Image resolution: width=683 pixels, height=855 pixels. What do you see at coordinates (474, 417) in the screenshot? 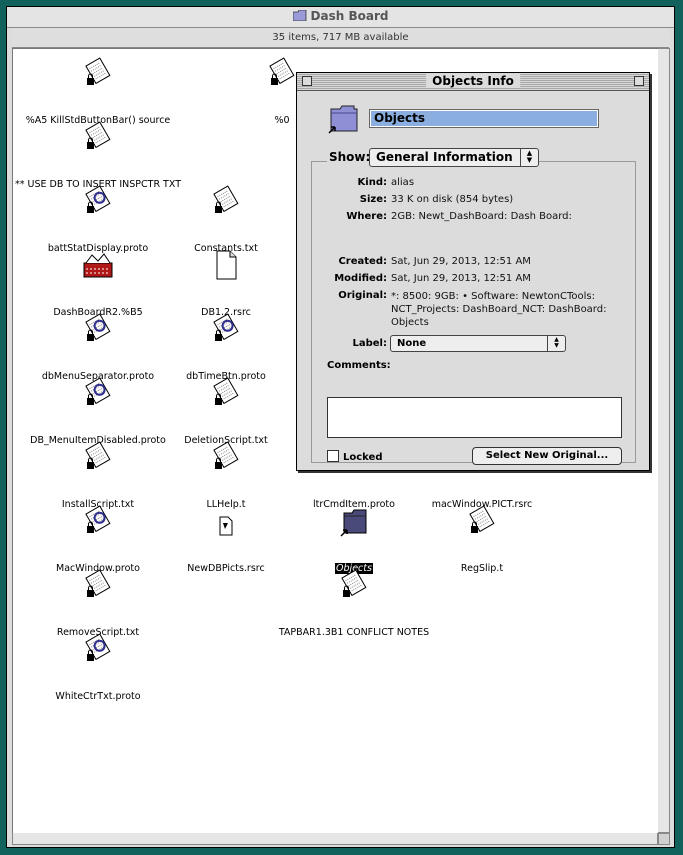
I see `comments-field` at bounding box center [474, 417].